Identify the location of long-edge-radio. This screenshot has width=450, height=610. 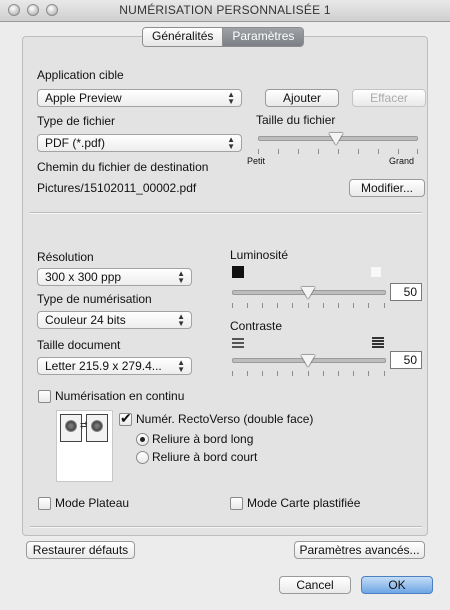
(142, 439).